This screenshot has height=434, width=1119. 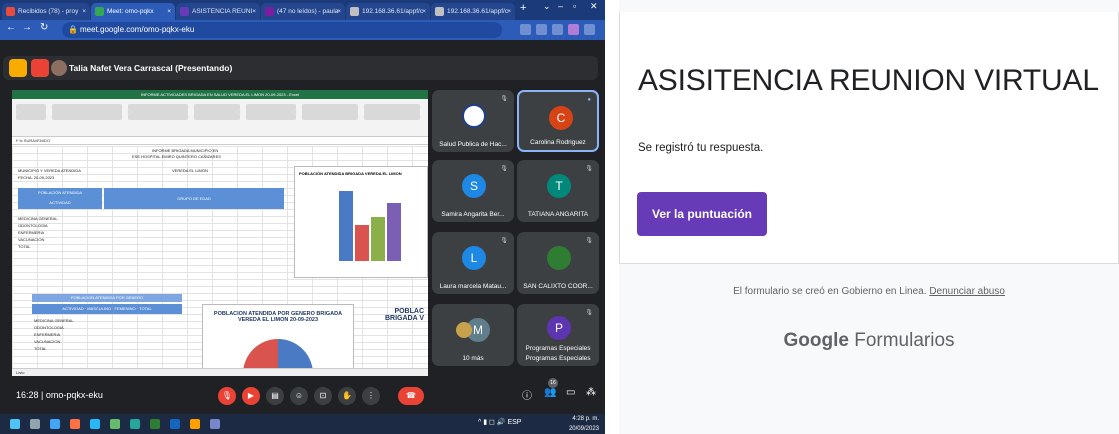 What do you see at coordinates (184, 11) in the screenshot?
I see `forms-icon` at bounding box center [184, 11].